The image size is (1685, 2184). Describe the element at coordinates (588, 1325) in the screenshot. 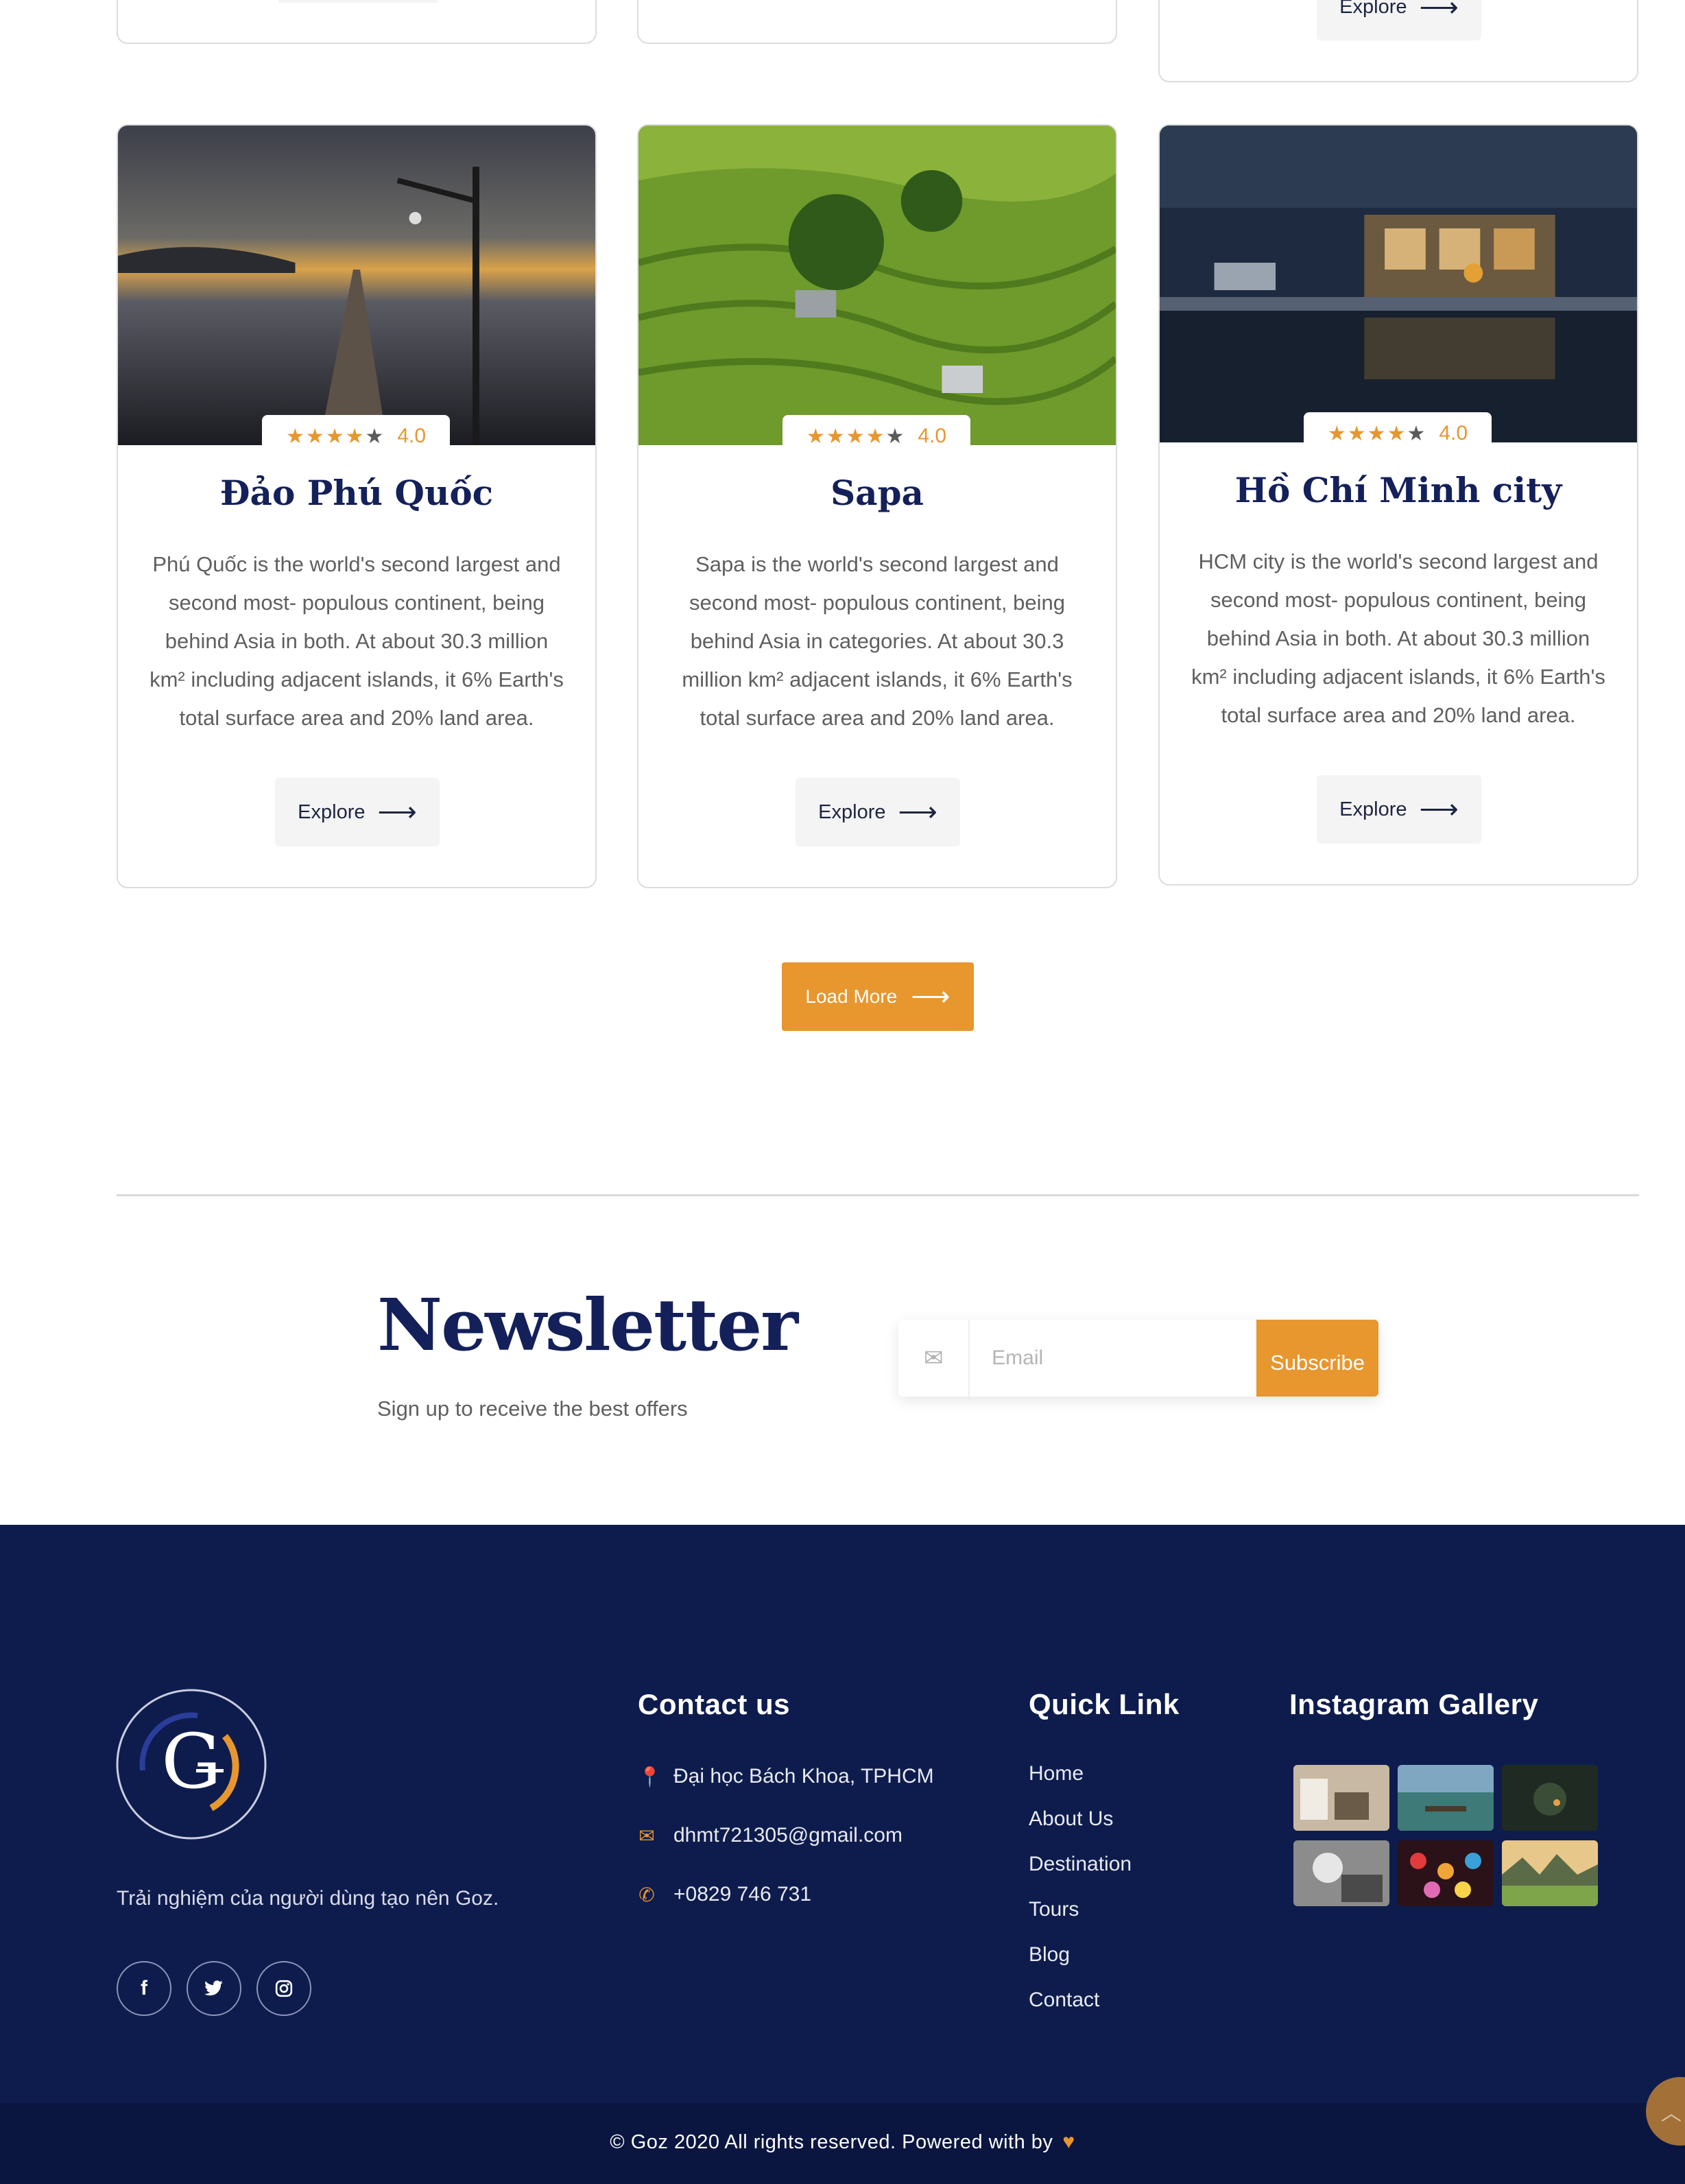

I see `newsletter-title: Newsletter` at that location.